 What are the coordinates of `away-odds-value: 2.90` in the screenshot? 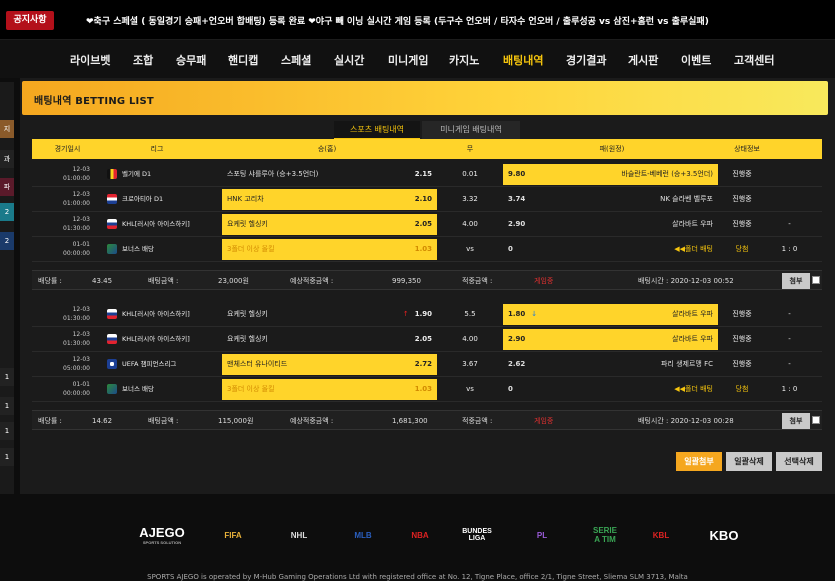 It's located at (517, 224).